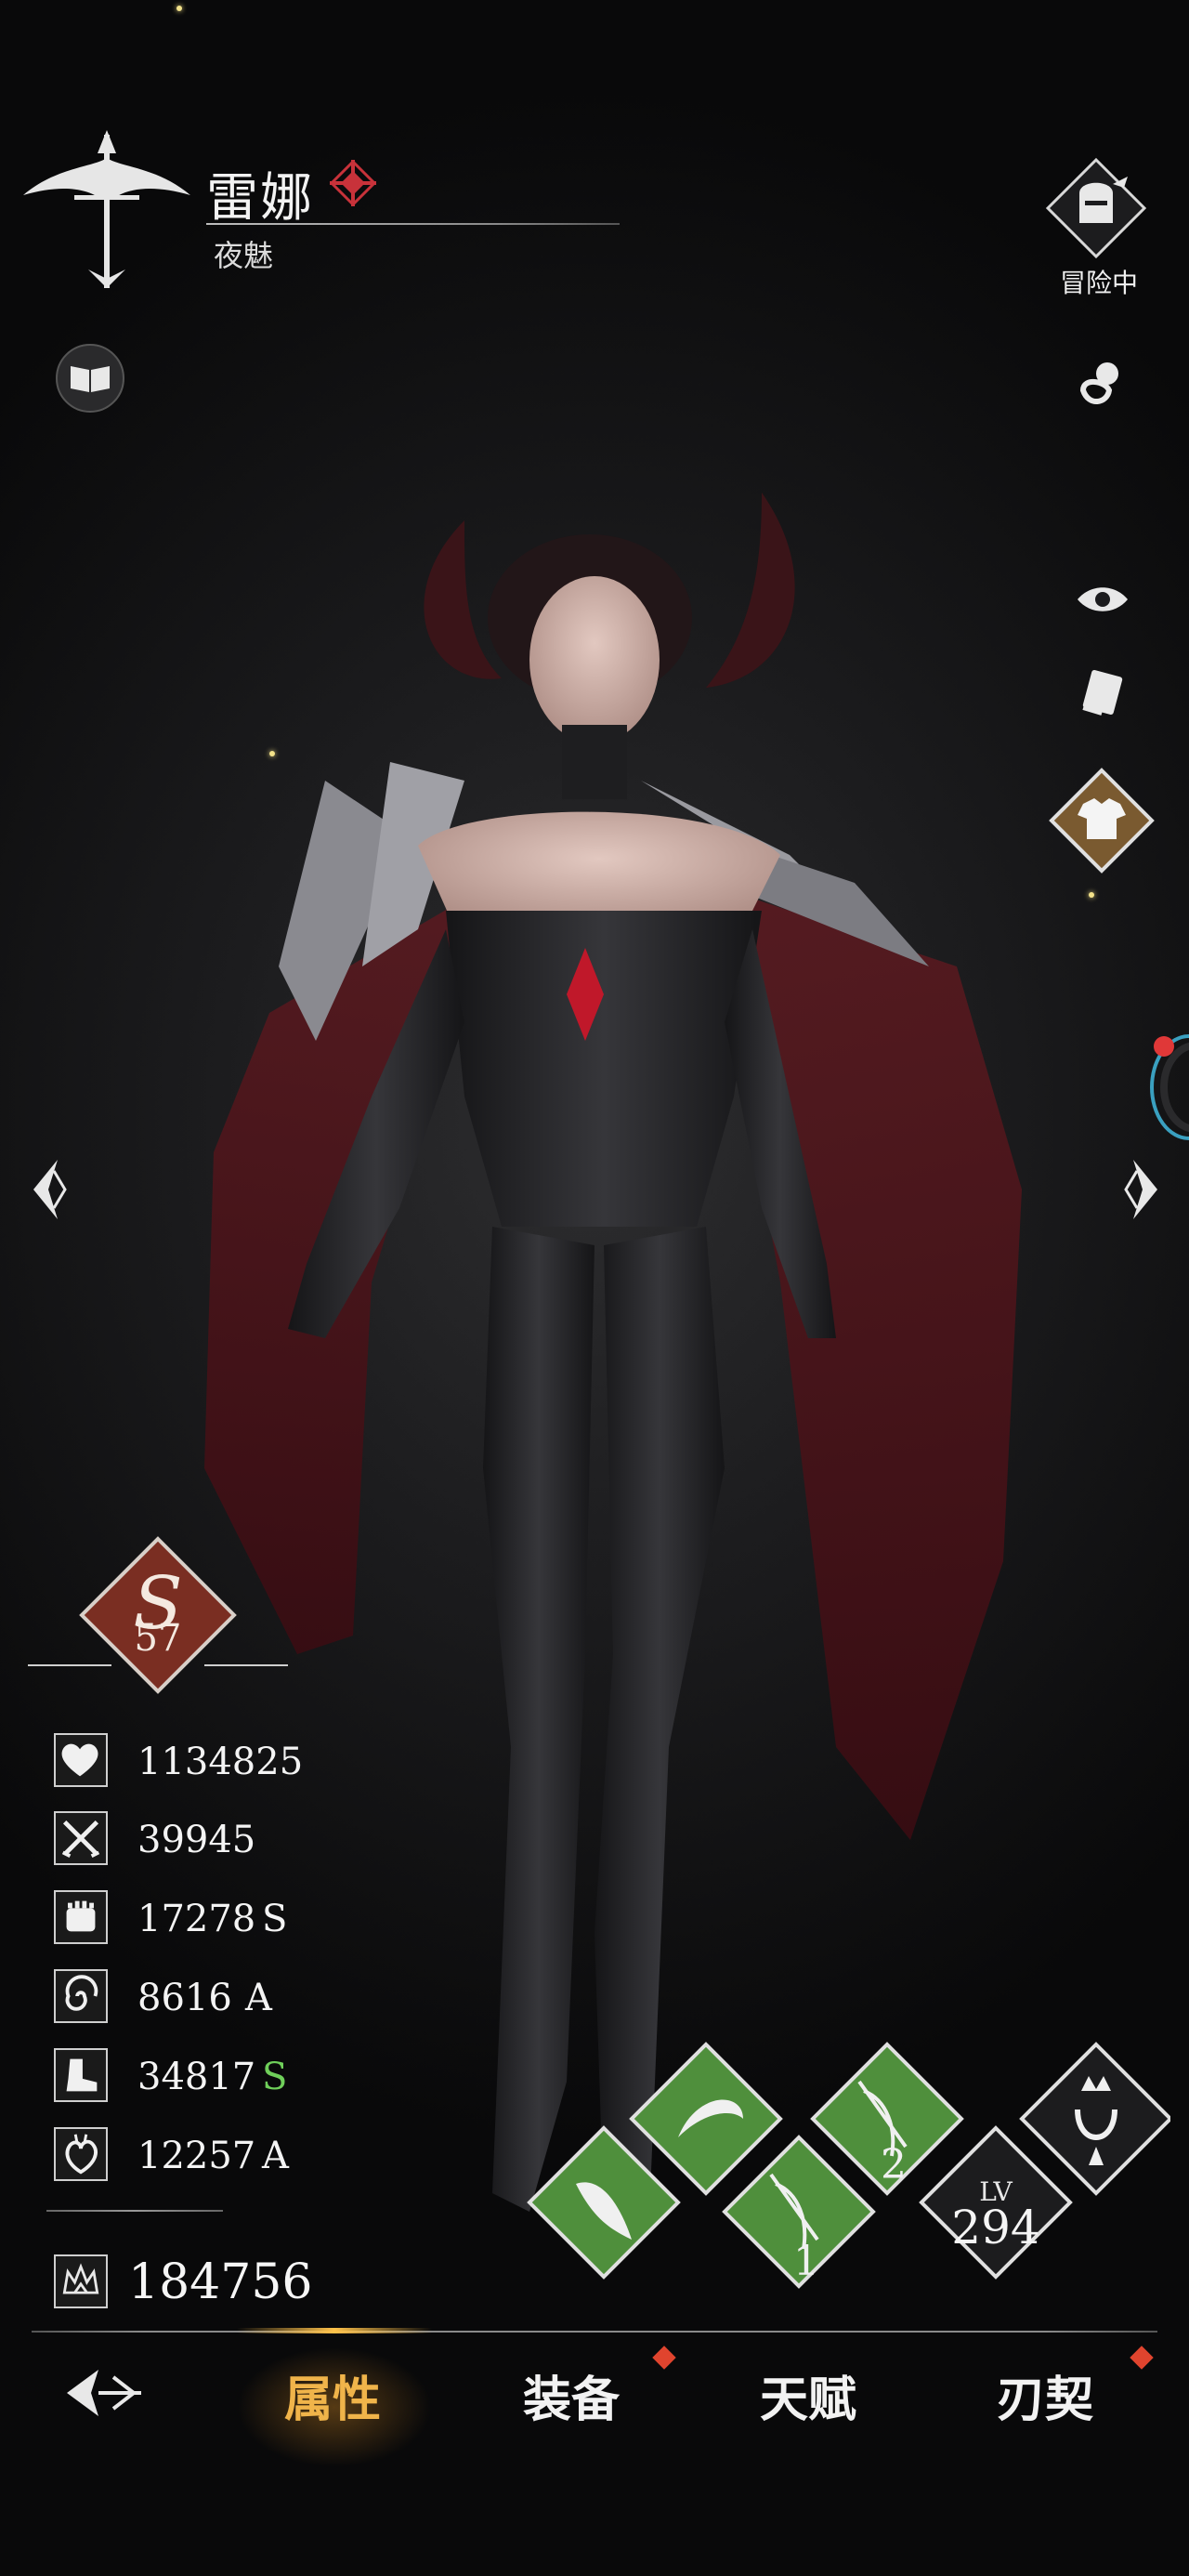 The width and height of the screenshot is (1189, 2576). Describe the element at coordinates (1142, 1189) in the screenshot. I see `next-character-arrow-icon` at that location.